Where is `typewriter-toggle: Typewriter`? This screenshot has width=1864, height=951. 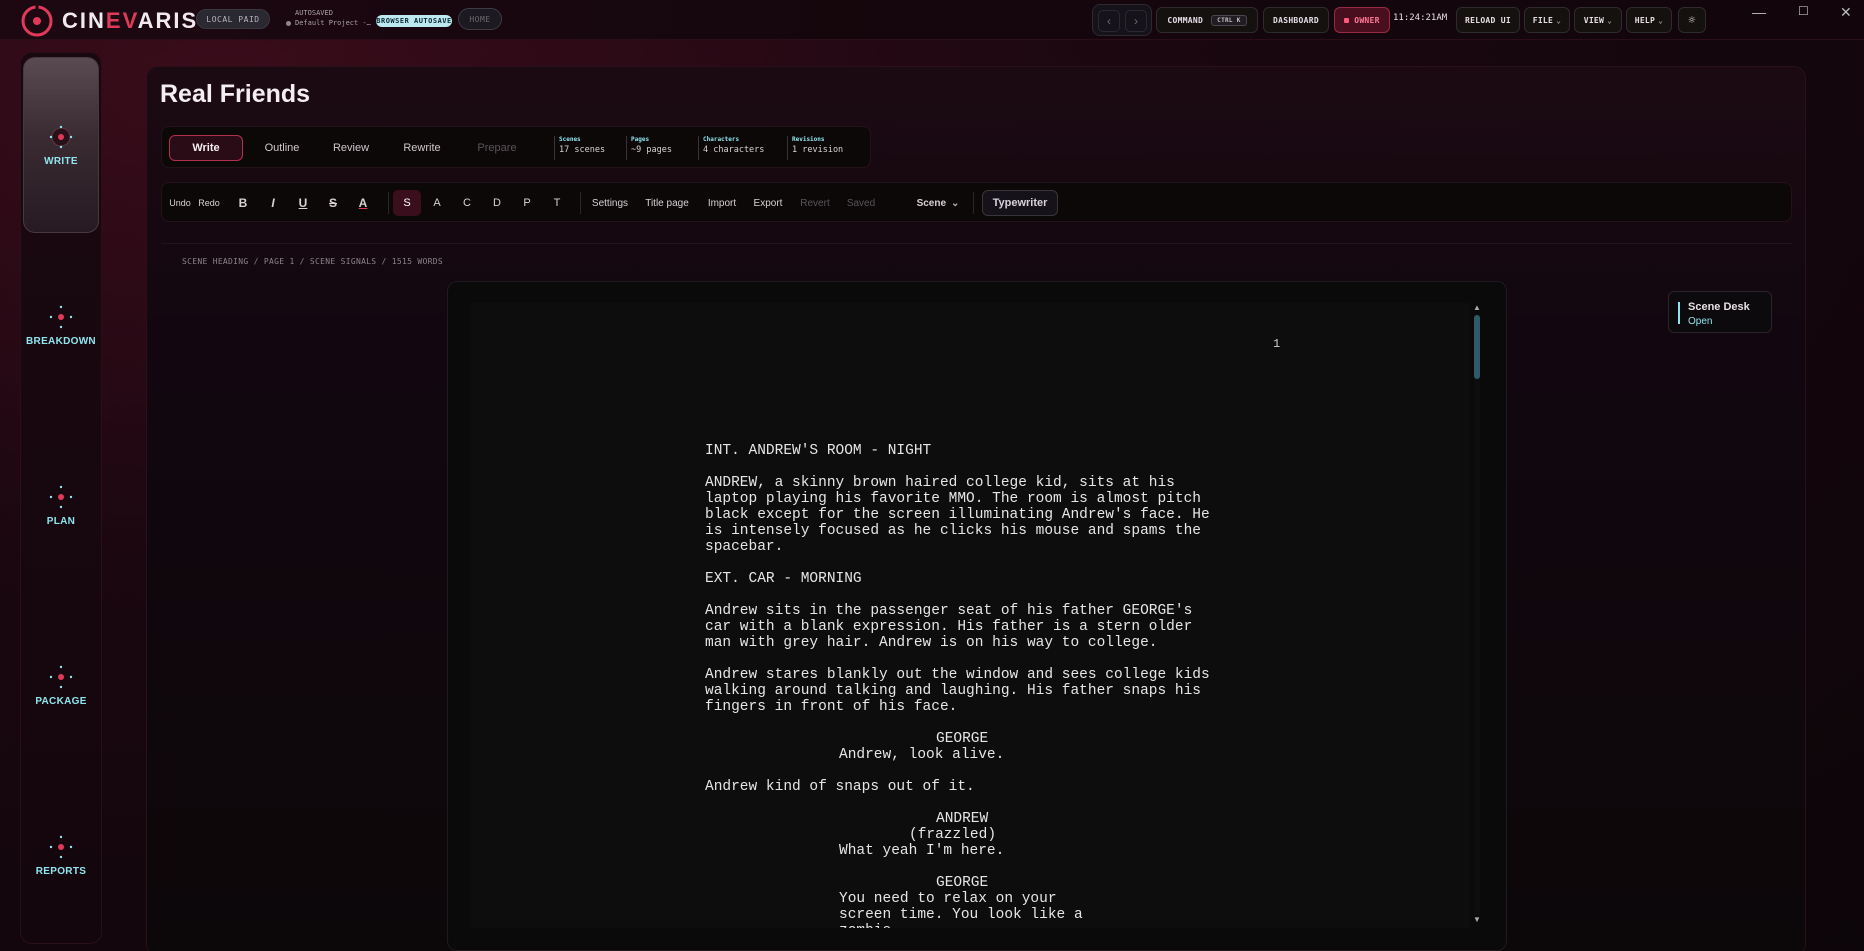
typewriter-toggle: Typewriter is located at coordinates (1020, 203).